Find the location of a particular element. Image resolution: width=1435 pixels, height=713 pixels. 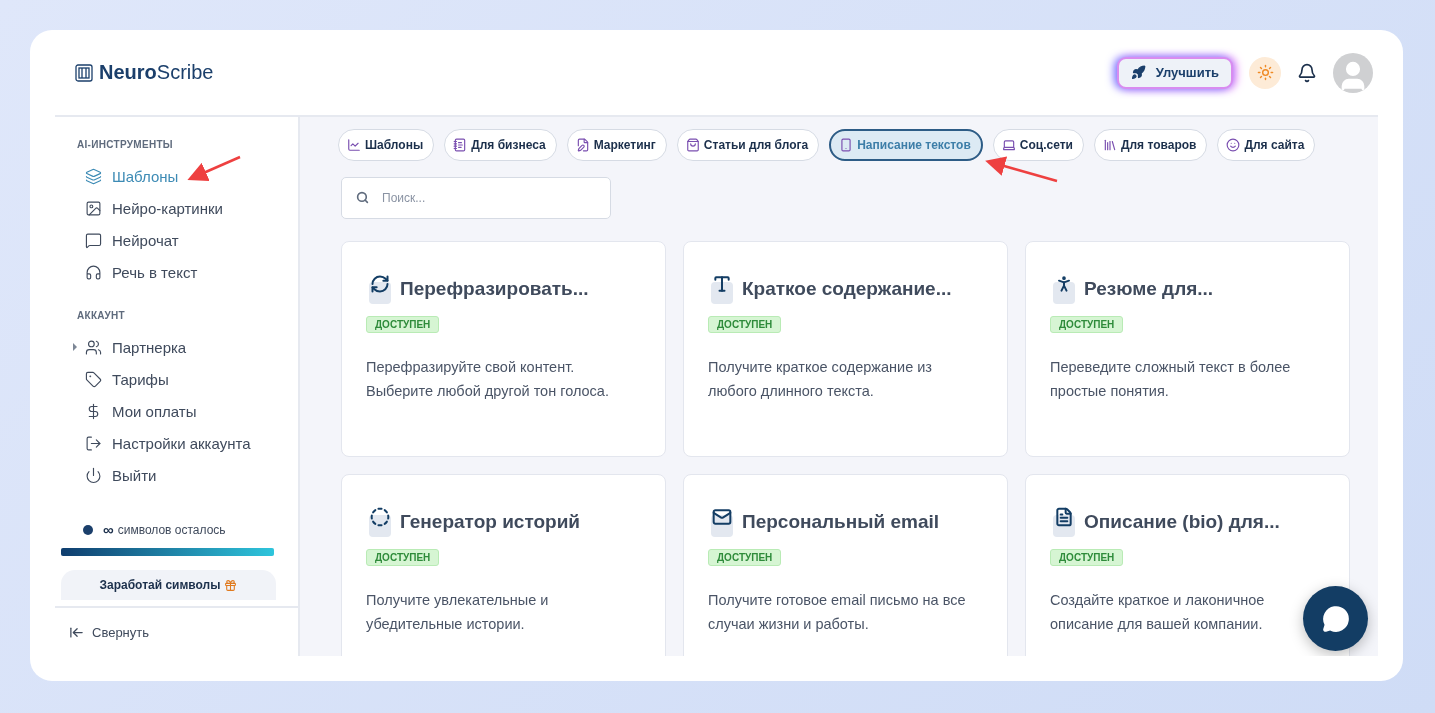

card-title: Персональный email is located at coordinates (841, 522).